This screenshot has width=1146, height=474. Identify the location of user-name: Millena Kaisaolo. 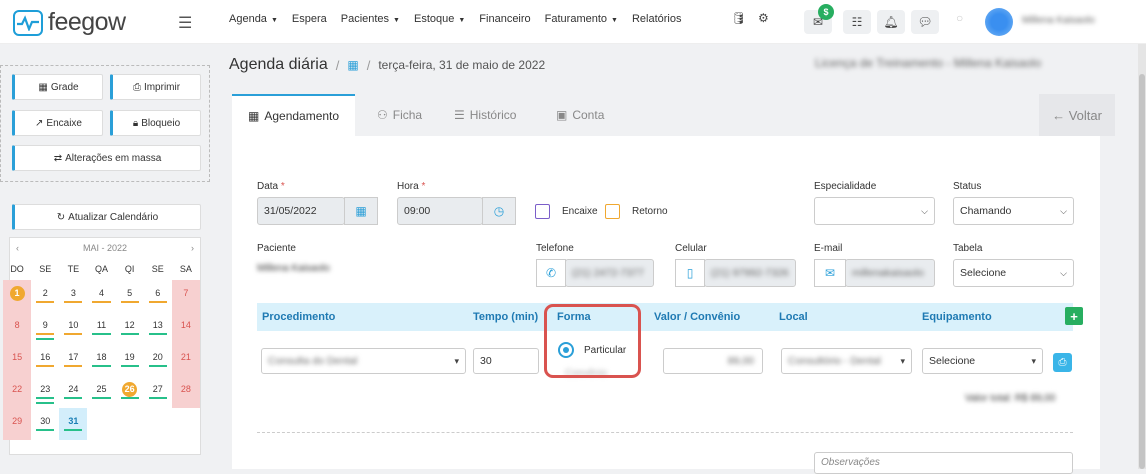
(1058, 20).